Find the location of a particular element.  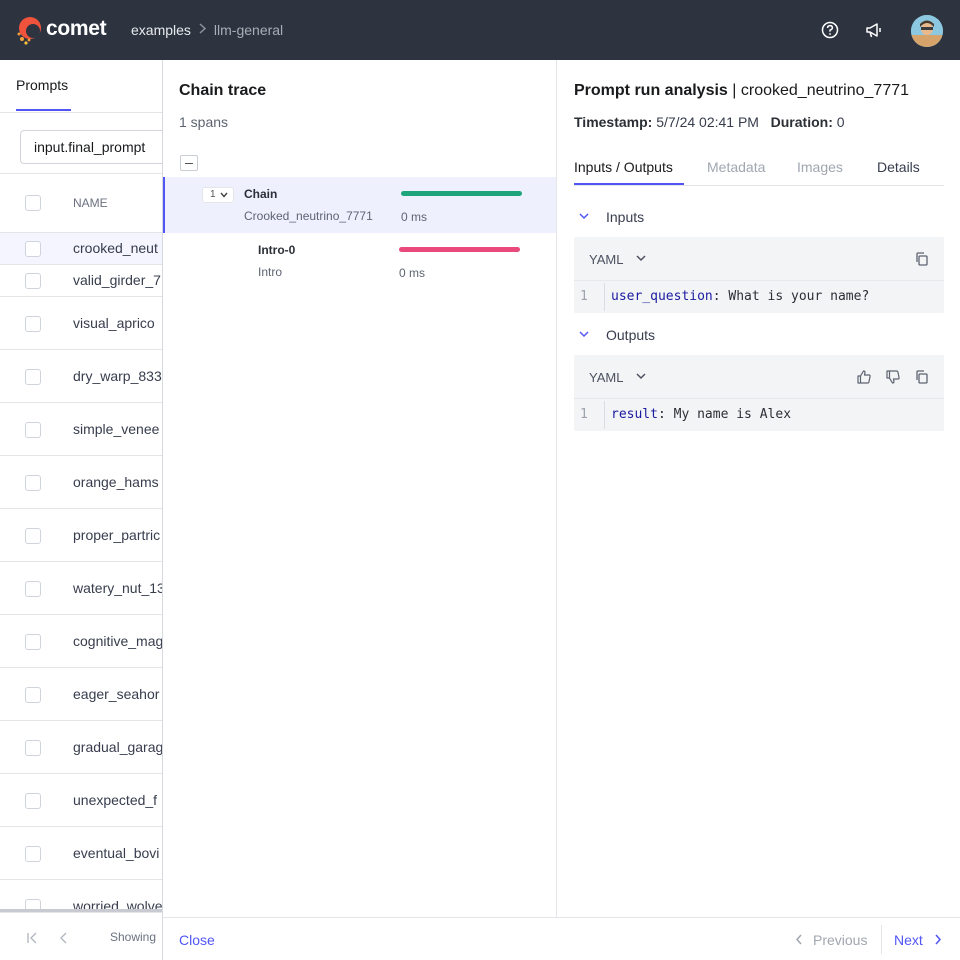

announcements-icon is located at coordinates (874, 30).